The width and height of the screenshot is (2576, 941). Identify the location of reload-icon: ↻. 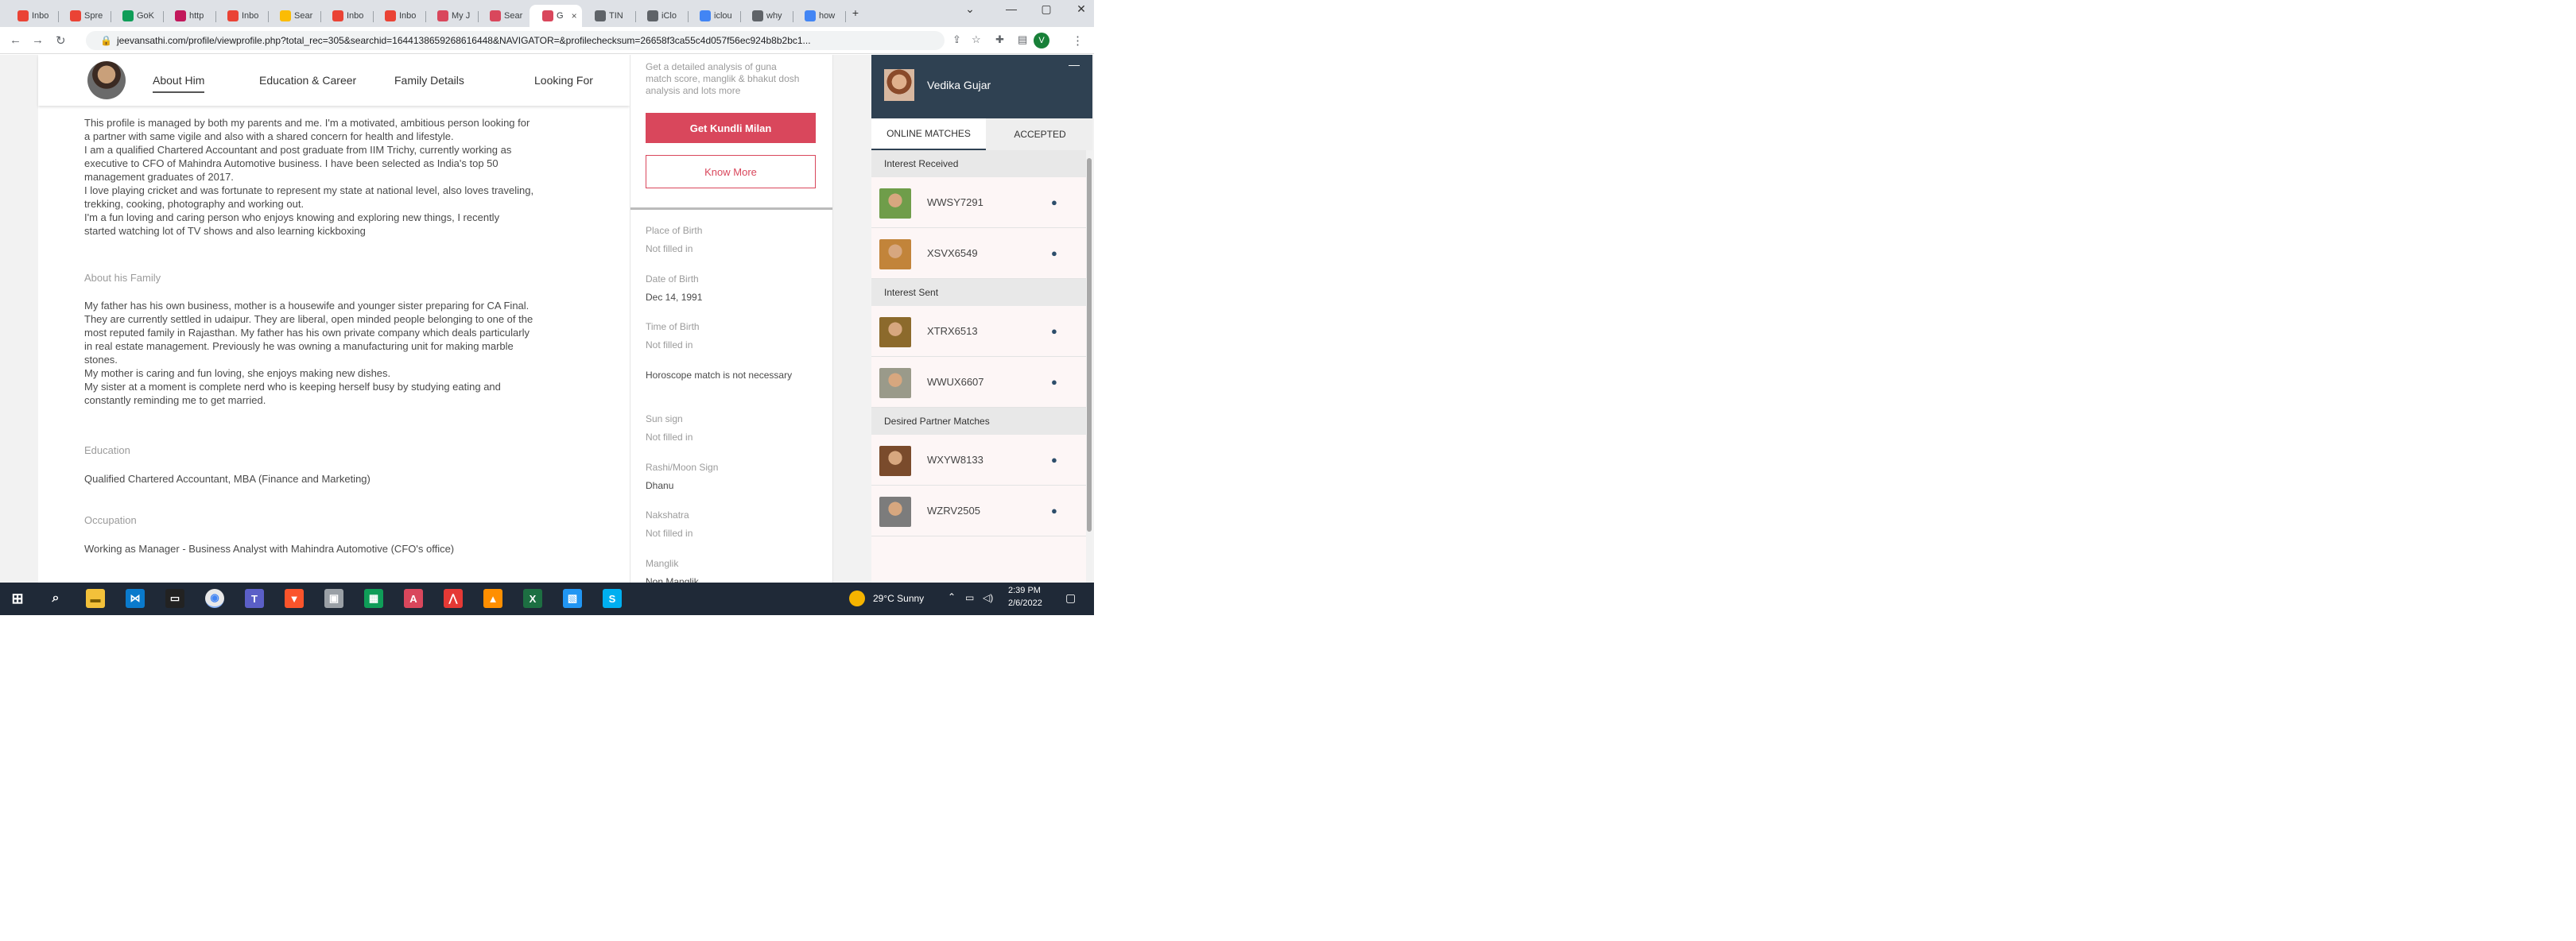
(61, 40).